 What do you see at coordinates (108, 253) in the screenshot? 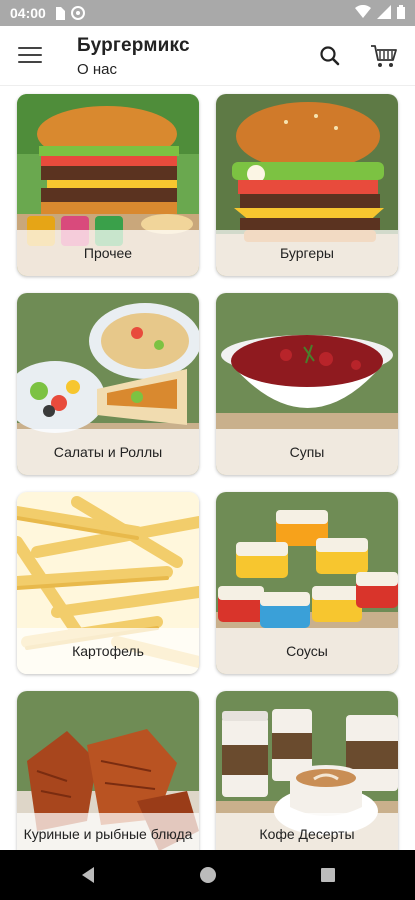
I see `category-label-other: Прочее` at bounding box center [108, 253].